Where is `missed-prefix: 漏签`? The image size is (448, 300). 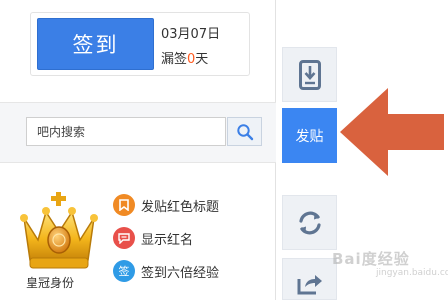 missed-prefix: 漏签 is located at coordinates (174, 59).